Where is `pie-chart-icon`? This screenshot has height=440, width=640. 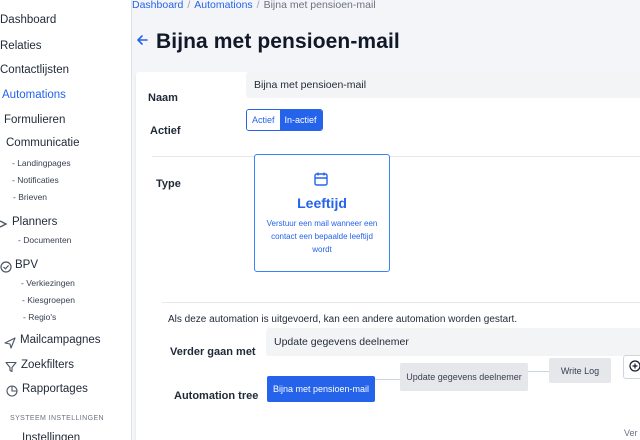
pie-chart-icon is located at coordinates (12, 391).